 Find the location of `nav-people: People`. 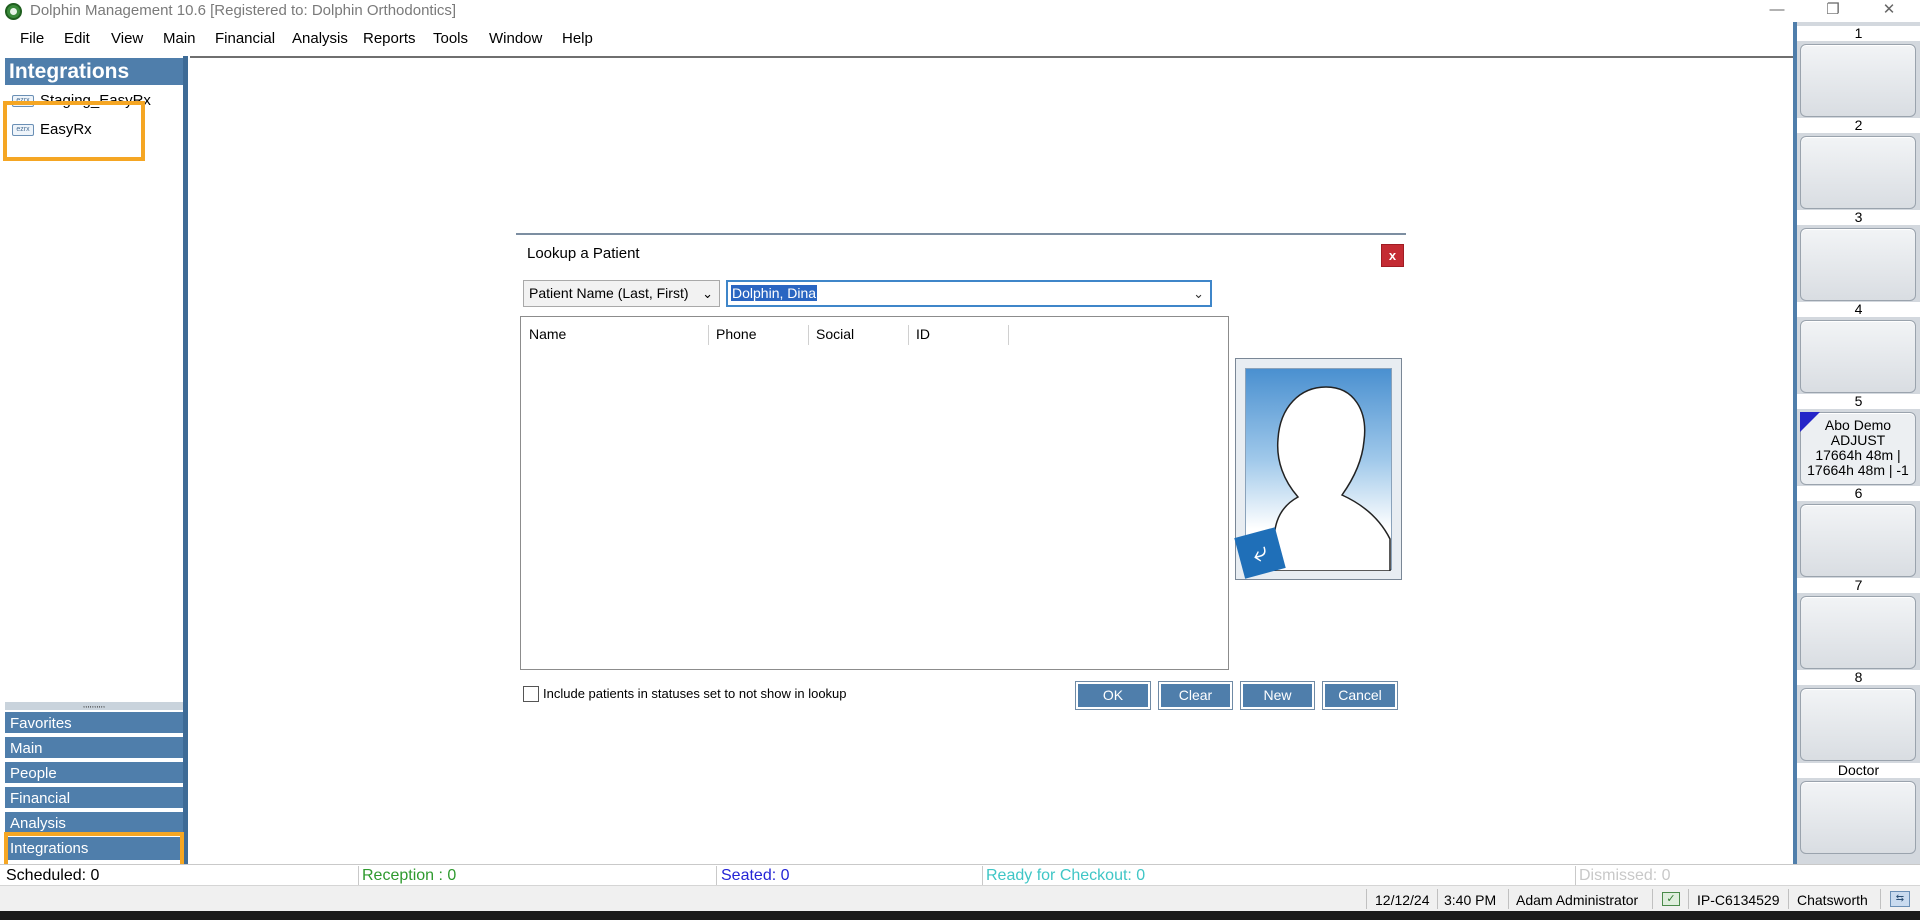

nav-people: People is located at coordinates (94, 773).